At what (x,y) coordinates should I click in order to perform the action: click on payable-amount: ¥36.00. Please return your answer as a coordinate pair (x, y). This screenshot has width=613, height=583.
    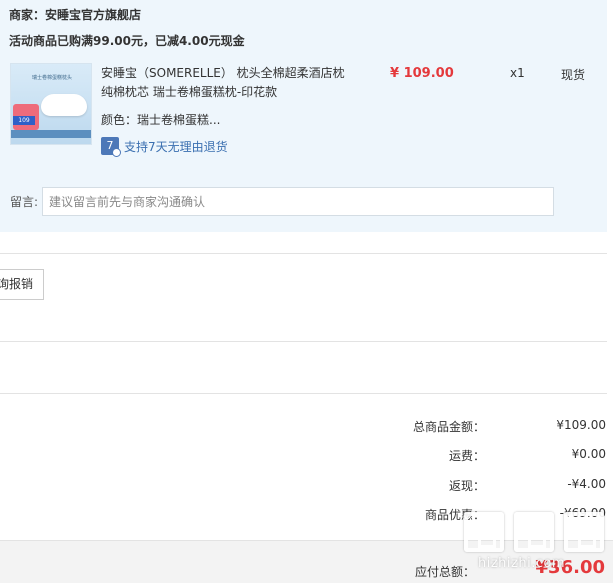
    Looking at the image, I should click on (570, 567).